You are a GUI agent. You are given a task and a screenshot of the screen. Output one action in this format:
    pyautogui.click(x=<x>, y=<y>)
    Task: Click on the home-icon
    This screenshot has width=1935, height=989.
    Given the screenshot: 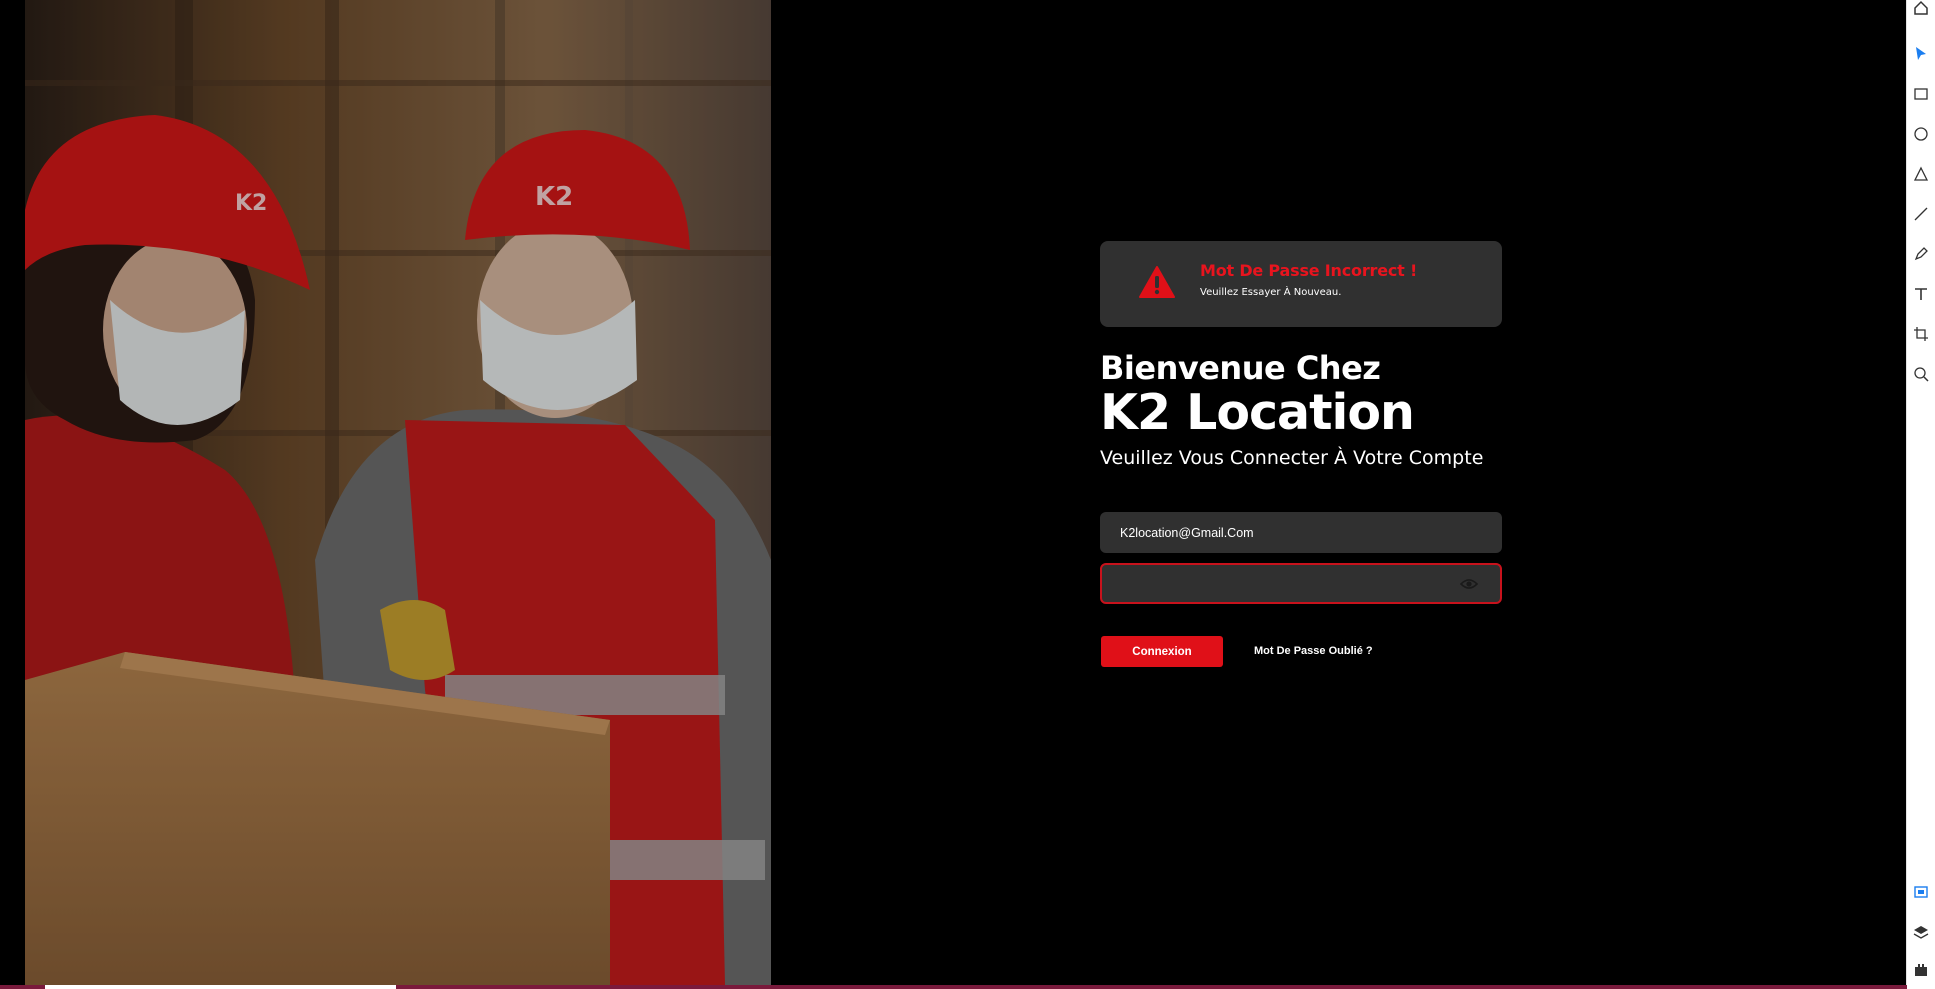 What is the action you would take?
    pyautogui.click(x=1921, y=8)
    